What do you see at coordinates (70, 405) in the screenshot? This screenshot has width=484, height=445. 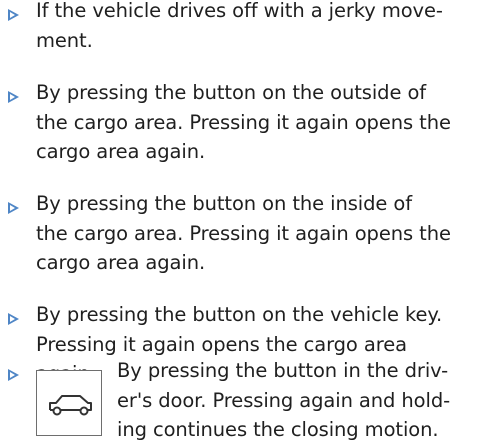 I see `tailgate-car-icon` at bounding box center [70, 405].